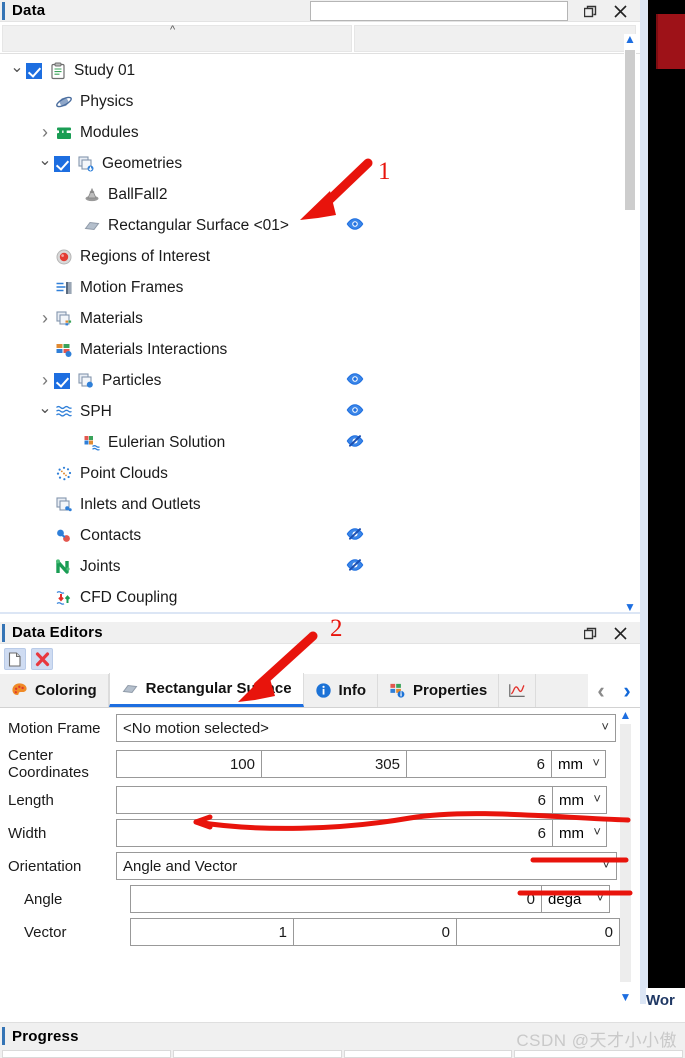  What do you see at coordinates (366, 866) in the screenshot?
I see `orientation-select: Angle and Vector ˅` at bounding box center [366, 866].